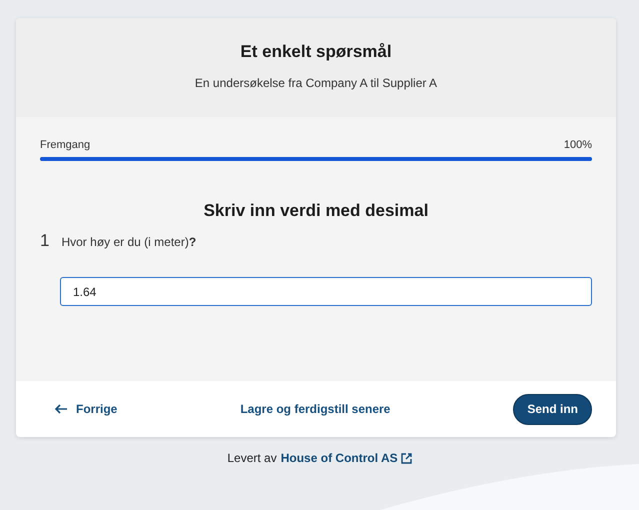  I want to click on survey-title: Et enkelt spørsmål, so click(316, 52).